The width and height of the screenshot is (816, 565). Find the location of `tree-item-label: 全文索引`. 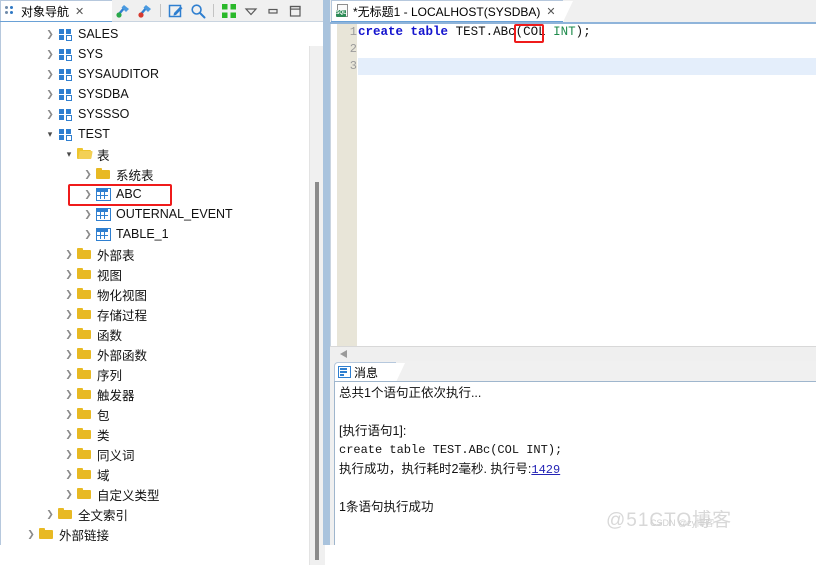

tree-item-label: 全文索引 is located at coordinates (103, 515).